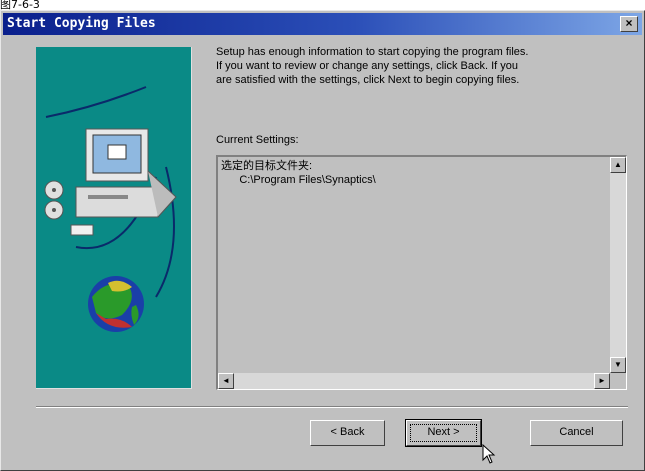  What do you see at coordinates (81, 23) in the screenshot?
I see `window-title: Start Copying Files` at bounding box center [81, 23].